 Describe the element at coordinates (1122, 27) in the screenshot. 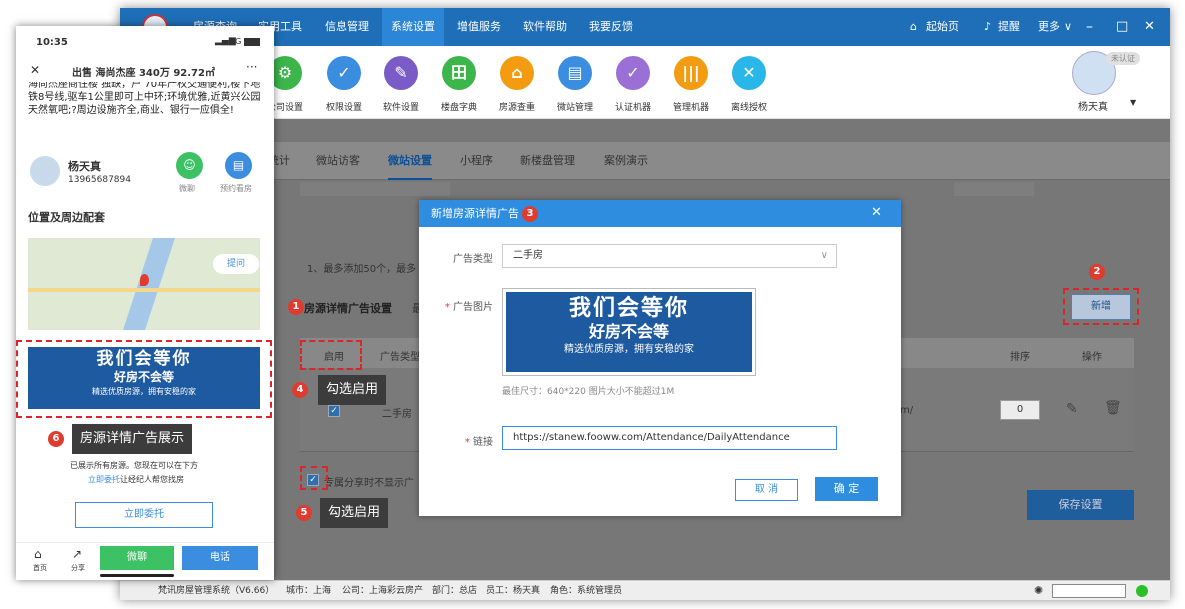

I see `maximize-icon: □` at that location.